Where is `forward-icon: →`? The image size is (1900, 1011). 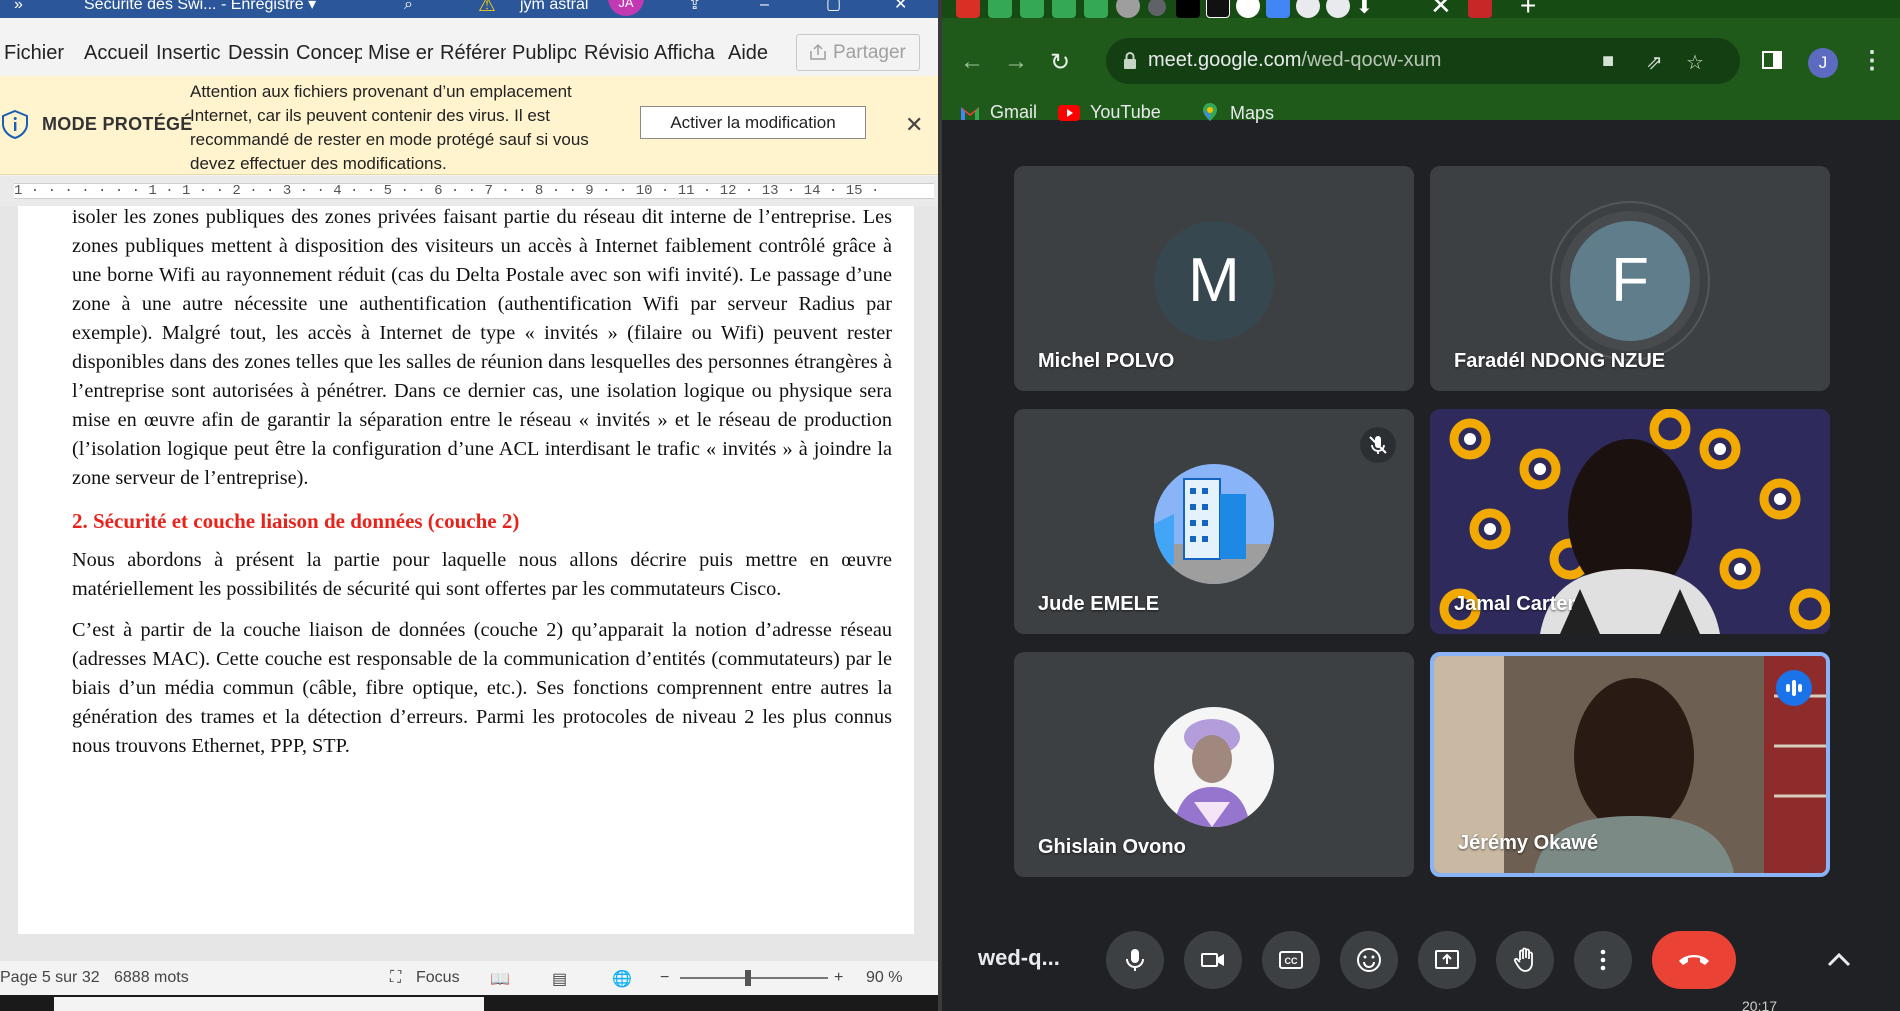 forward-icon: → is located at coordinates (1016, 62).